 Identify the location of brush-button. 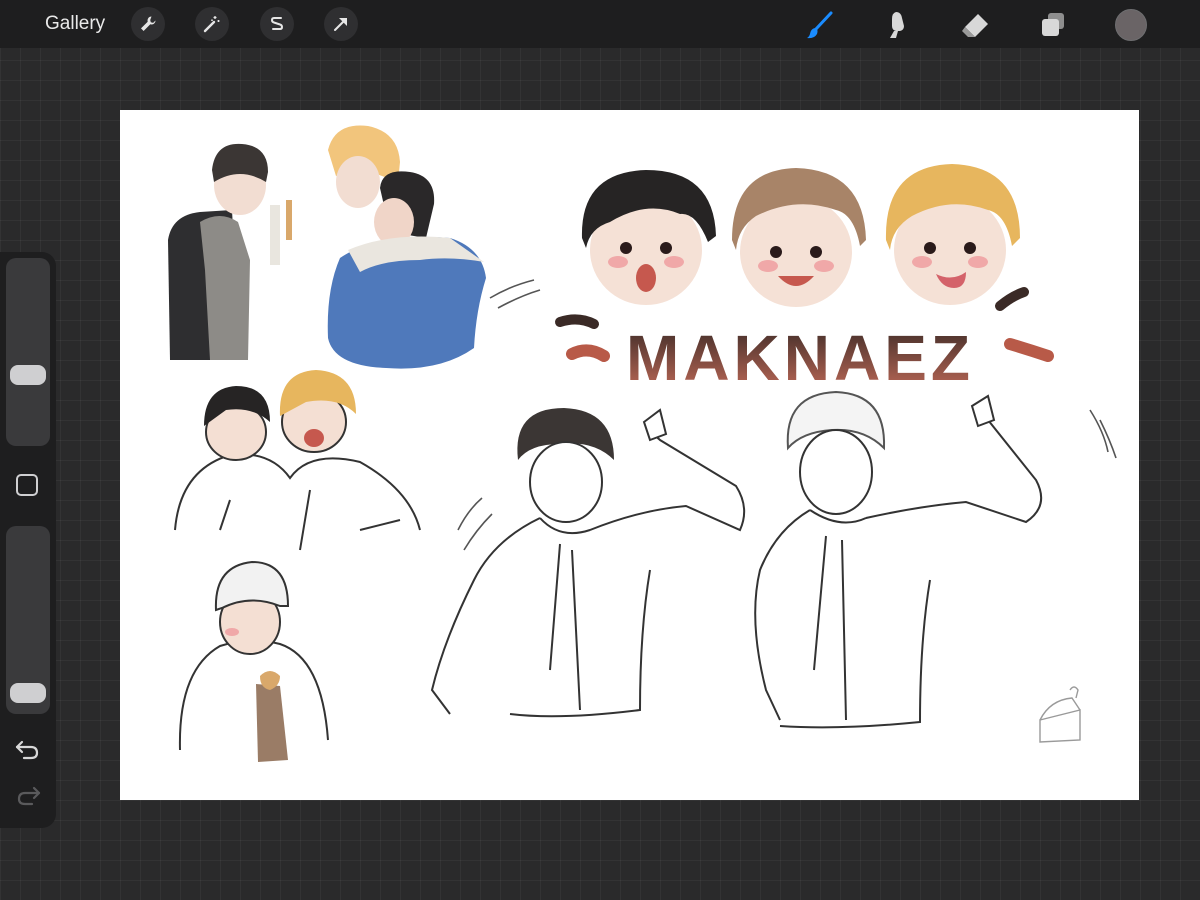
(820, 25).